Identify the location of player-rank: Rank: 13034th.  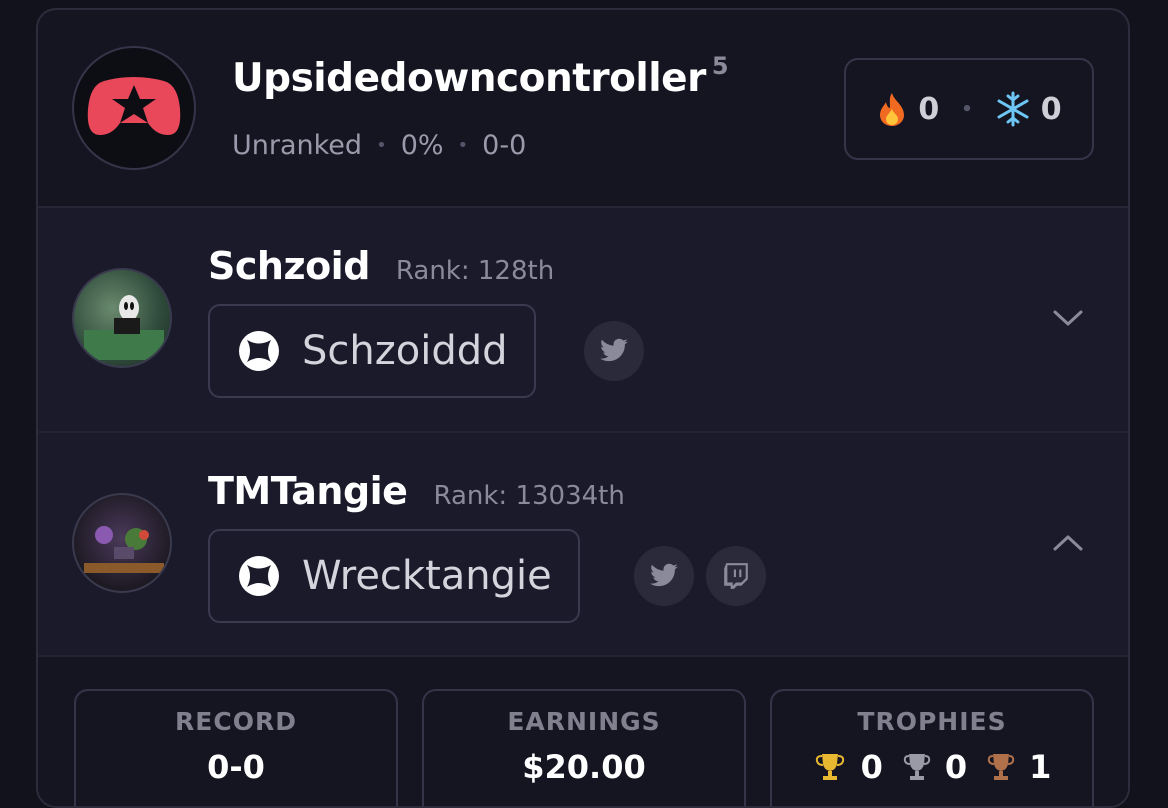
(529, 496).